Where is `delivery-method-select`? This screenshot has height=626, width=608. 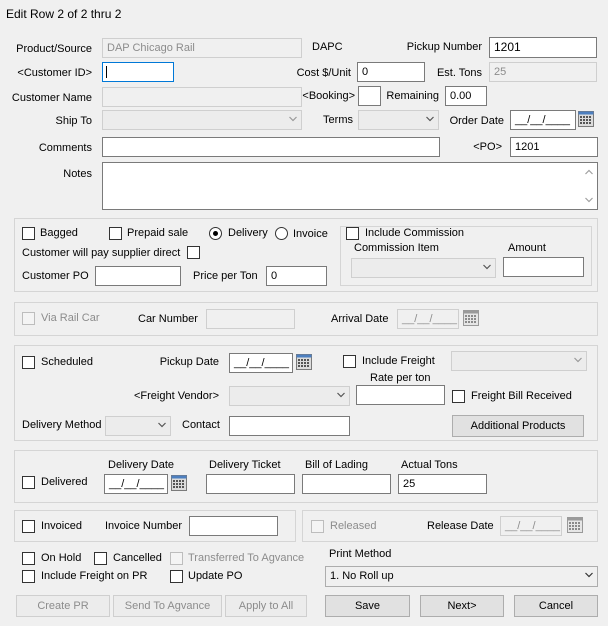 delivery-method-select is located at coordinates (138, 426).